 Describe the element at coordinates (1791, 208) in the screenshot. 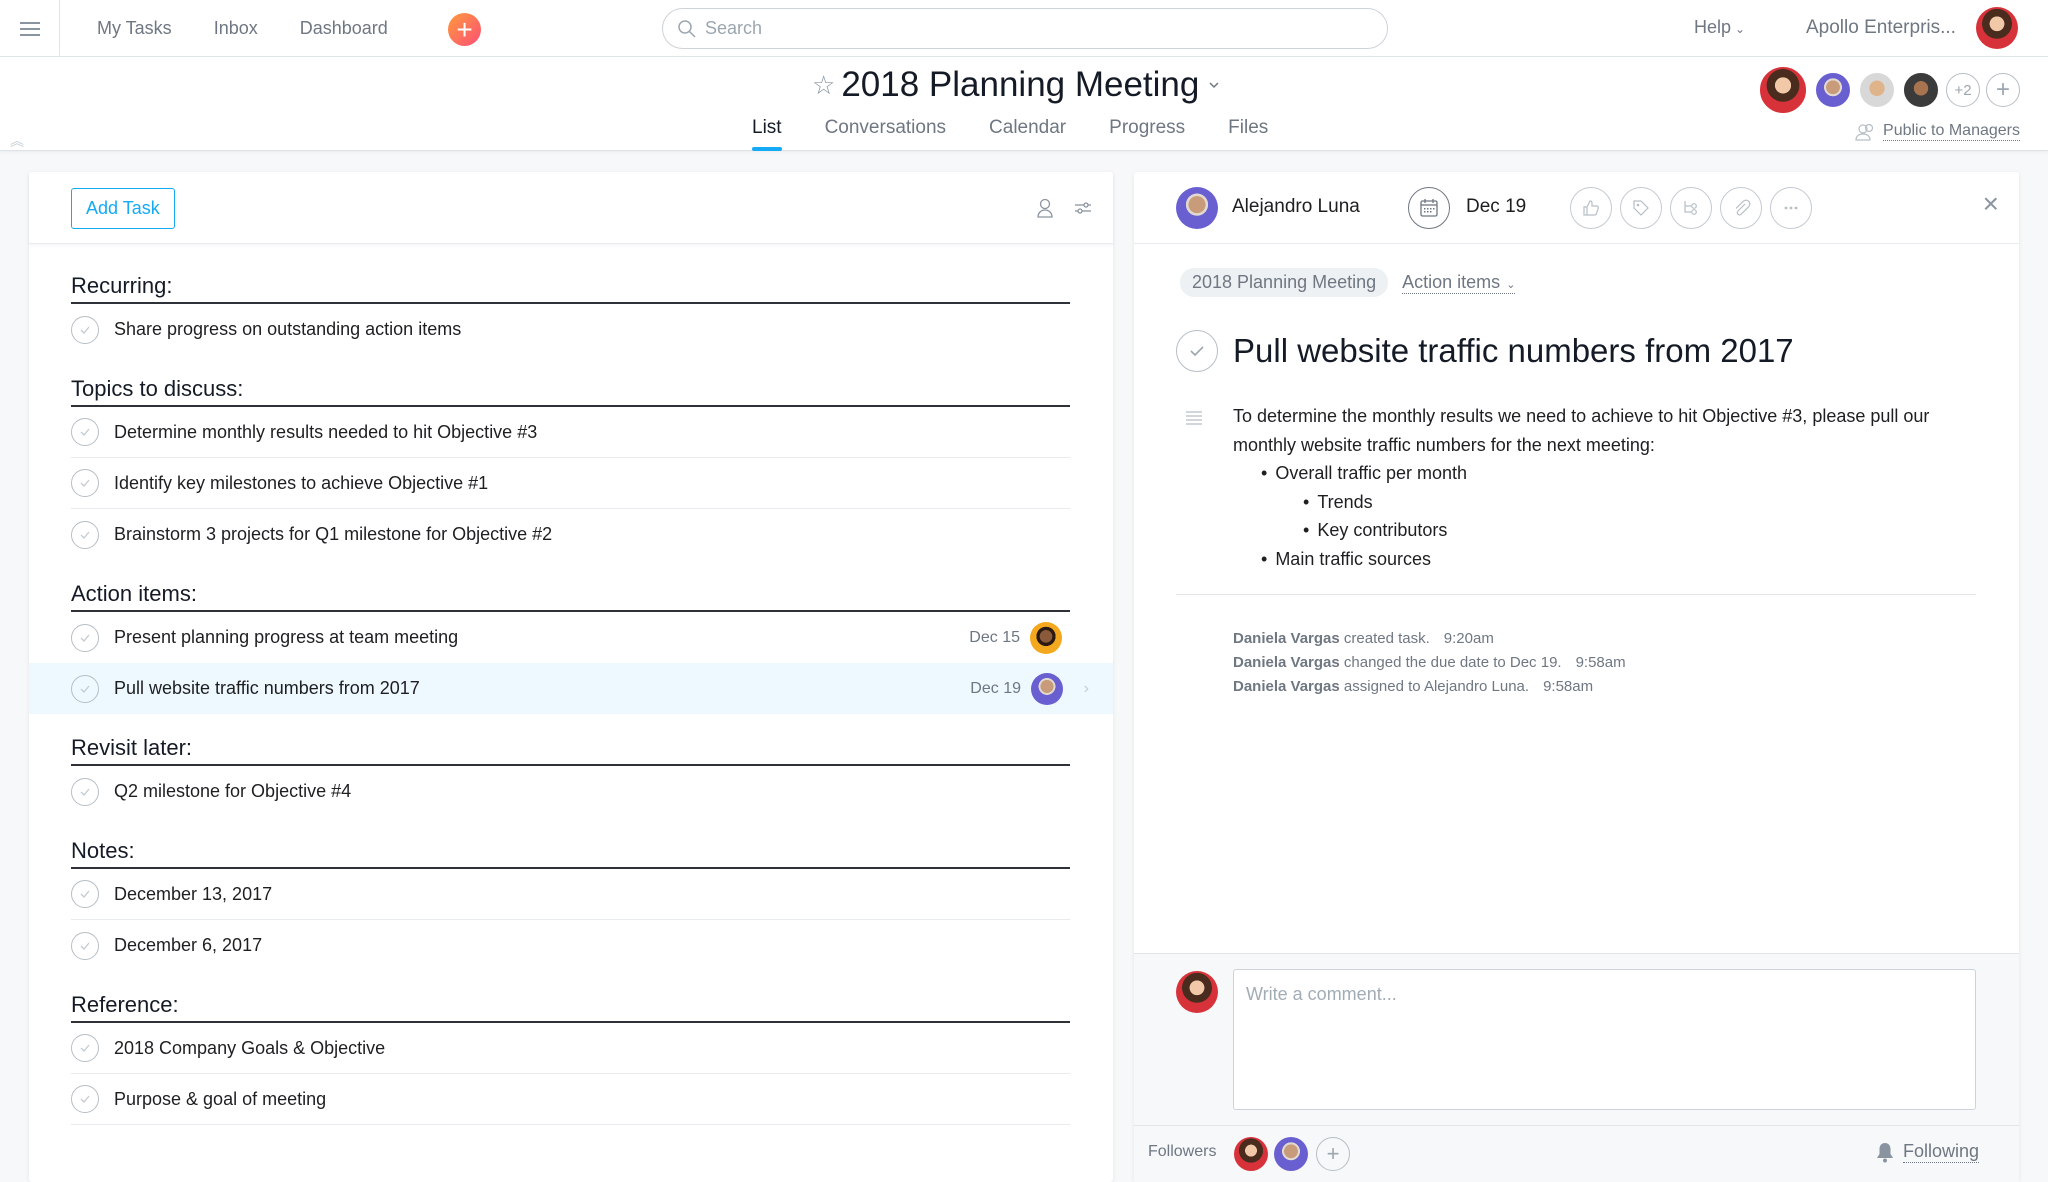

I see `more-actions-button` at that location.